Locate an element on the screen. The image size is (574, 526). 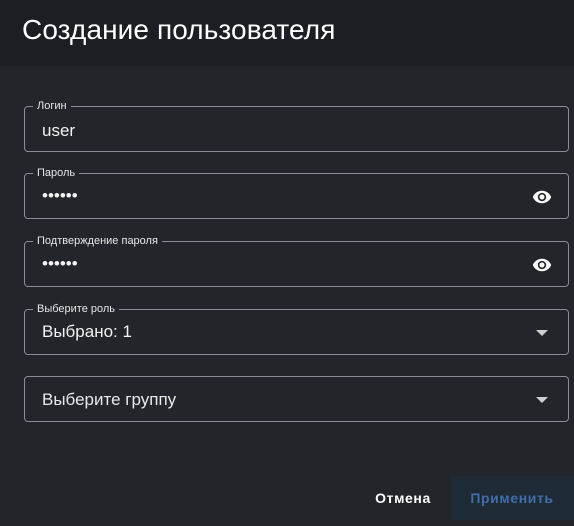
confirm-password-input: •••••• is located at coordinates (60, 264).